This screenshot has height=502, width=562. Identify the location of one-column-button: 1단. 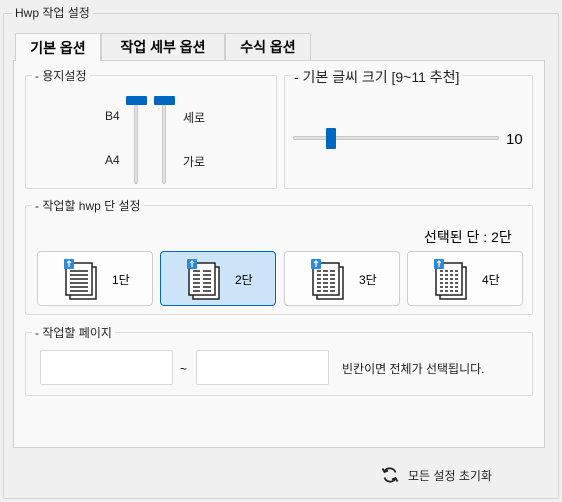
(95, 278).